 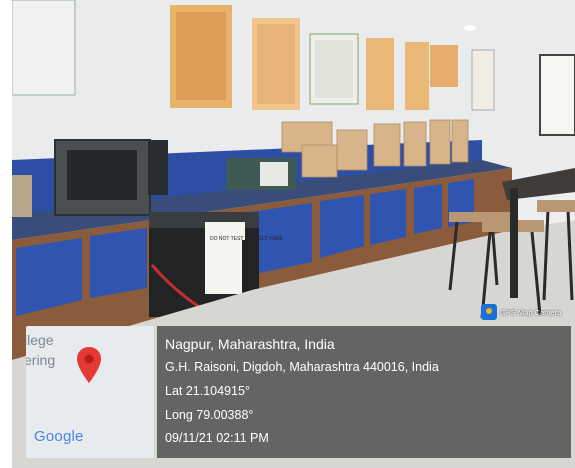 I want to click on datetime: 09/11/21 02:11 PM, so click(x=217, y=438).